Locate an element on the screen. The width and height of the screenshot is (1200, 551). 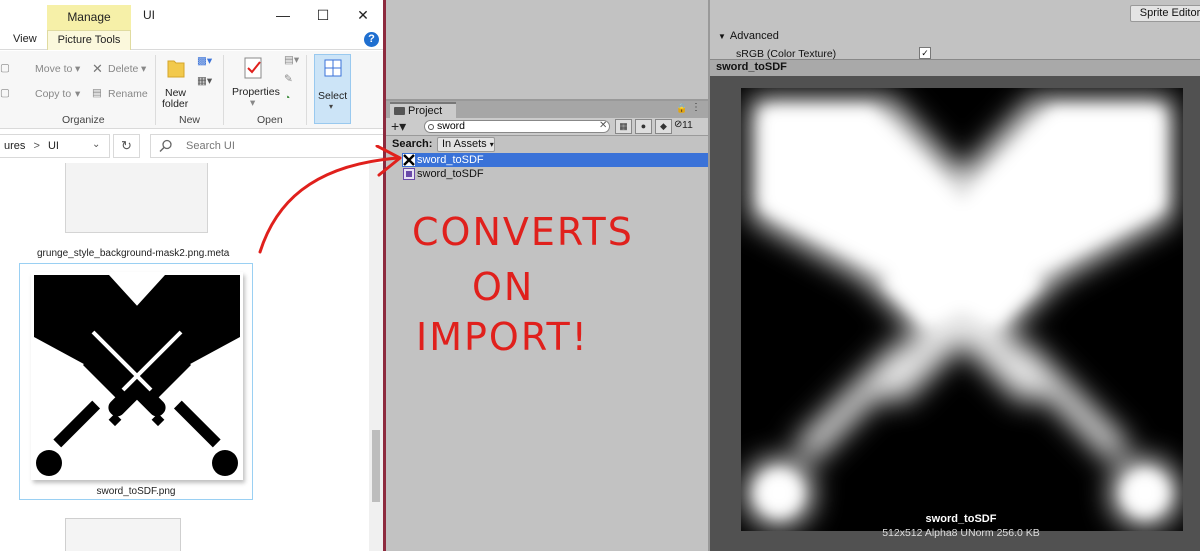
foldout-arrow-icon: ▼ is located at coordinates (722, 36).